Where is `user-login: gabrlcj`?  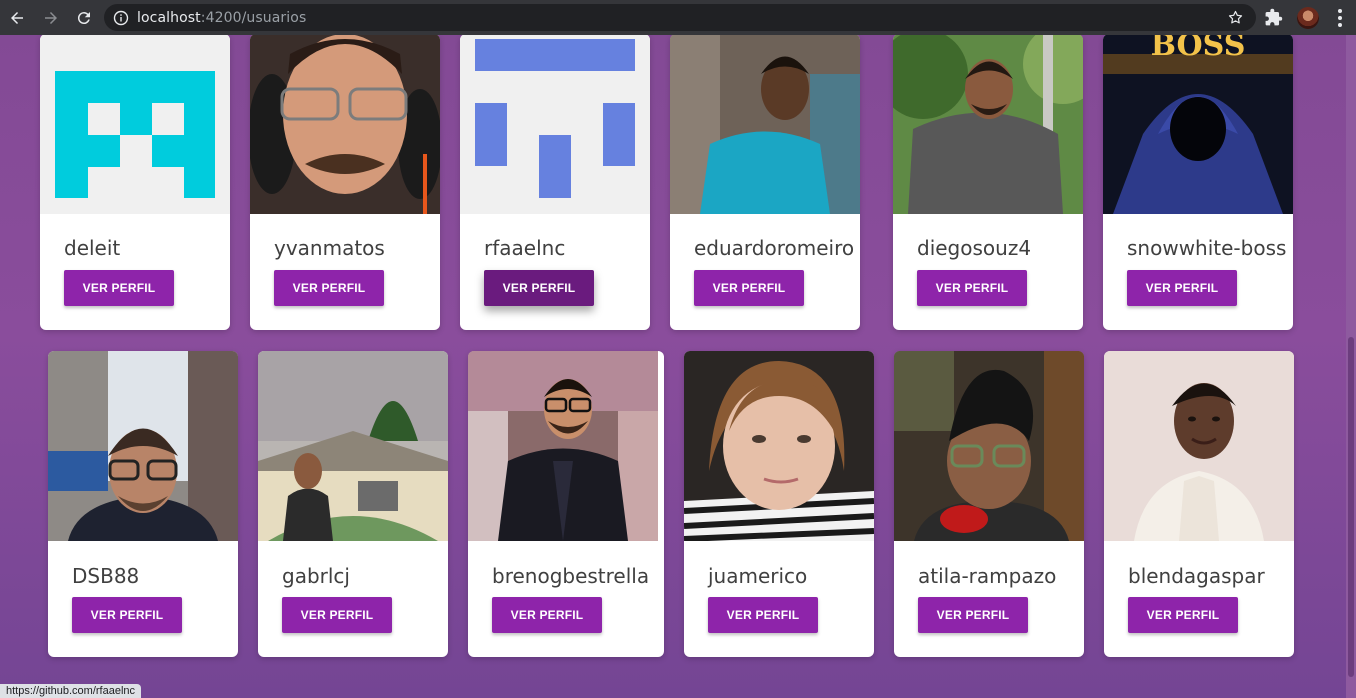
user-login: gabrlcj is located at coordinates (316, 576).